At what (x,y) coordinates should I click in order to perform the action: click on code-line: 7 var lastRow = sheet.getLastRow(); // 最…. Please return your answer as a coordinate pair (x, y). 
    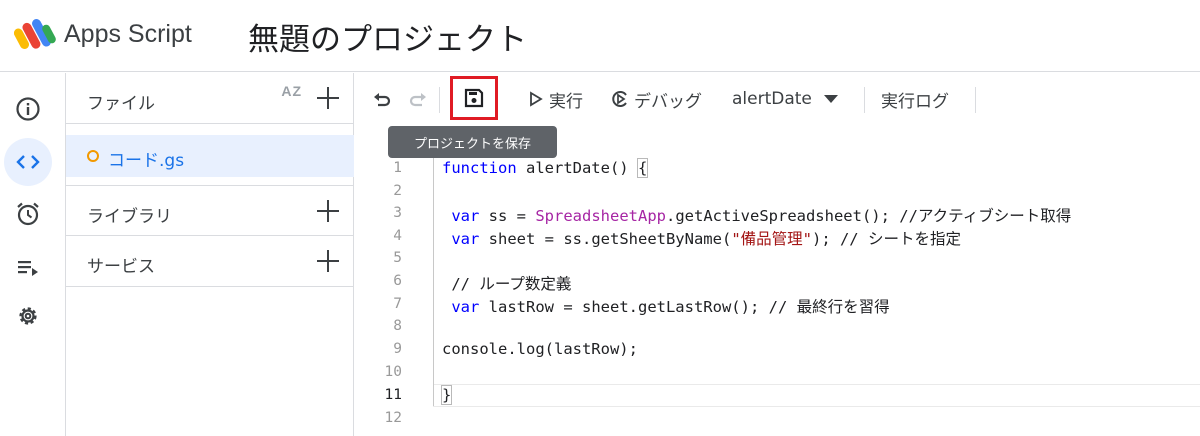
    Looking at the image, I should click on (777, 305).